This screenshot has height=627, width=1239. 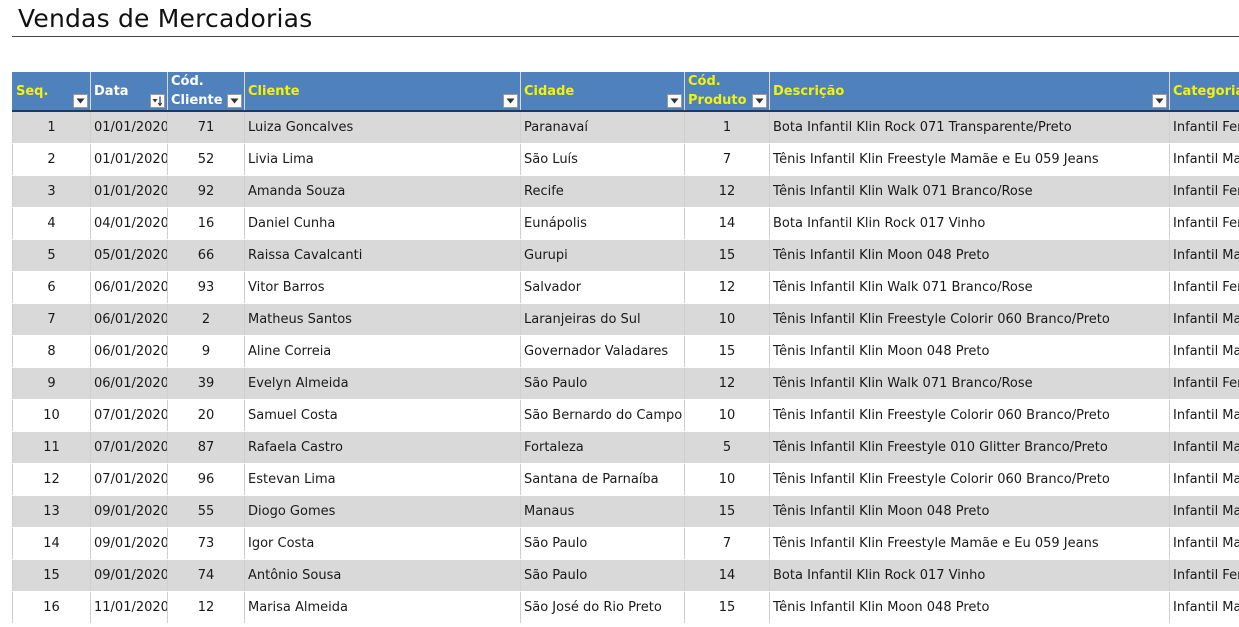 I want to click on cell-cod-produto: 5, so click(x=727, y=447).